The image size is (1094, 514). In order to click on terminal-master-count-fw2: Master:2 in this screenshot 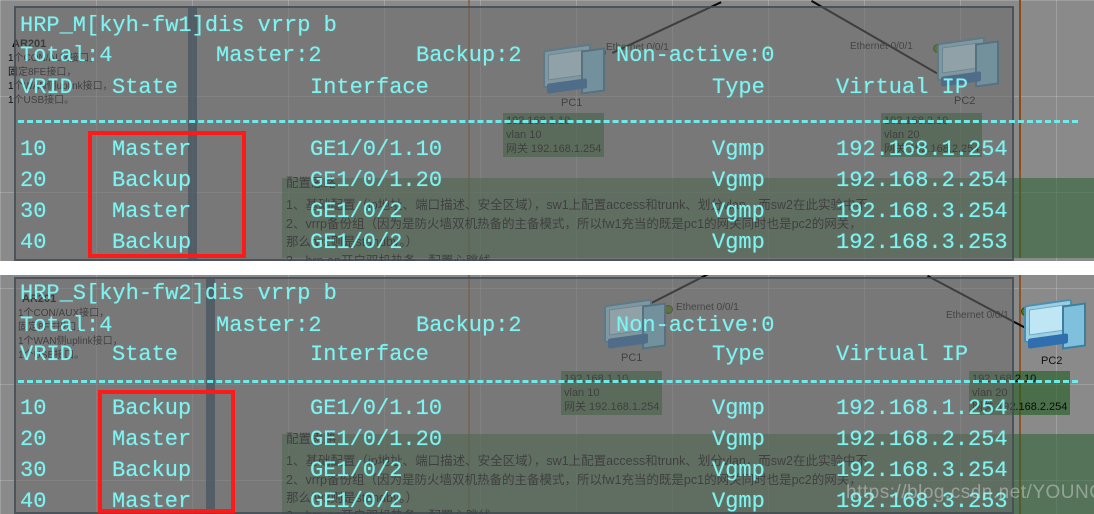, I will do `click(269, 325)`.